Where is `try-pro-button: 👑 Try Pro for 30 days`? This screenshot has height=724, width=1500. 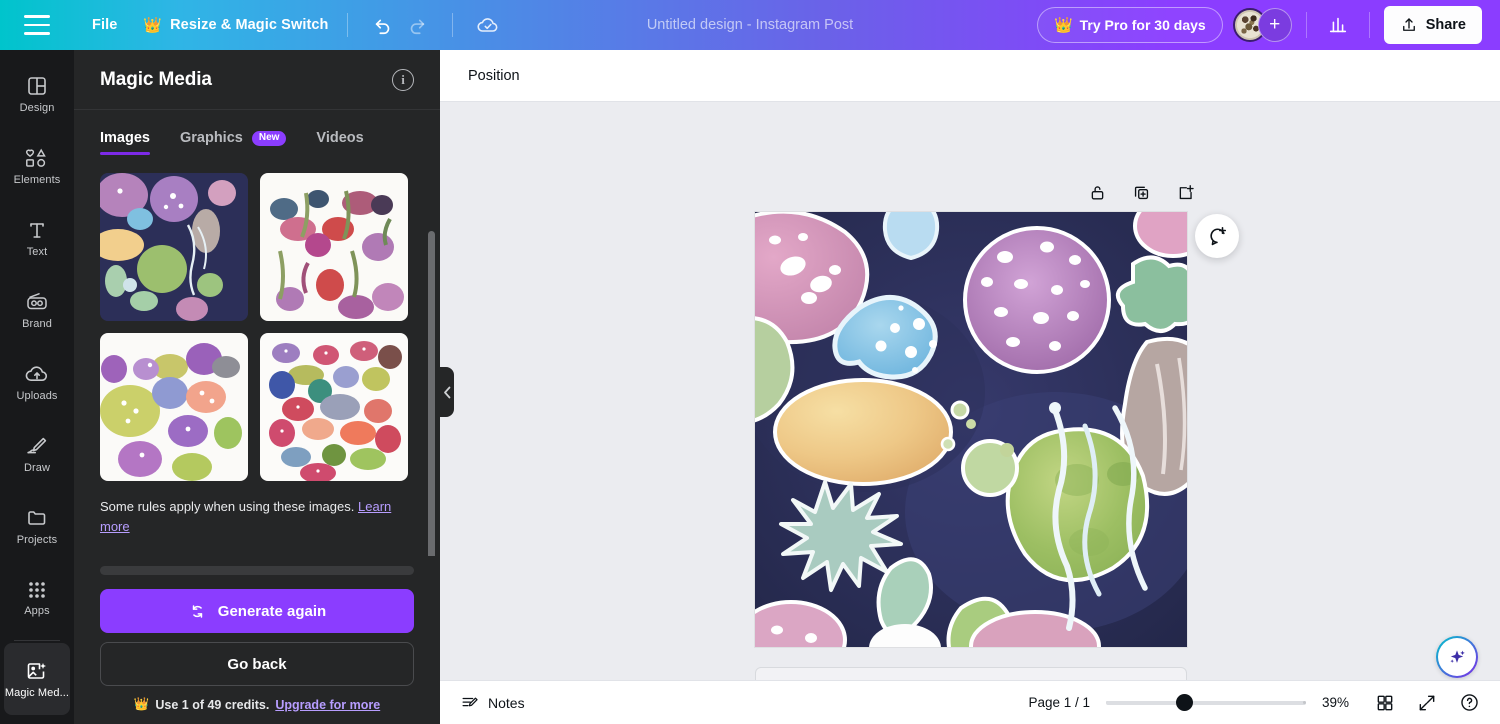
try-pro-button: 👑 Try Pro for 30 days is located at coordinates (1129, 25).